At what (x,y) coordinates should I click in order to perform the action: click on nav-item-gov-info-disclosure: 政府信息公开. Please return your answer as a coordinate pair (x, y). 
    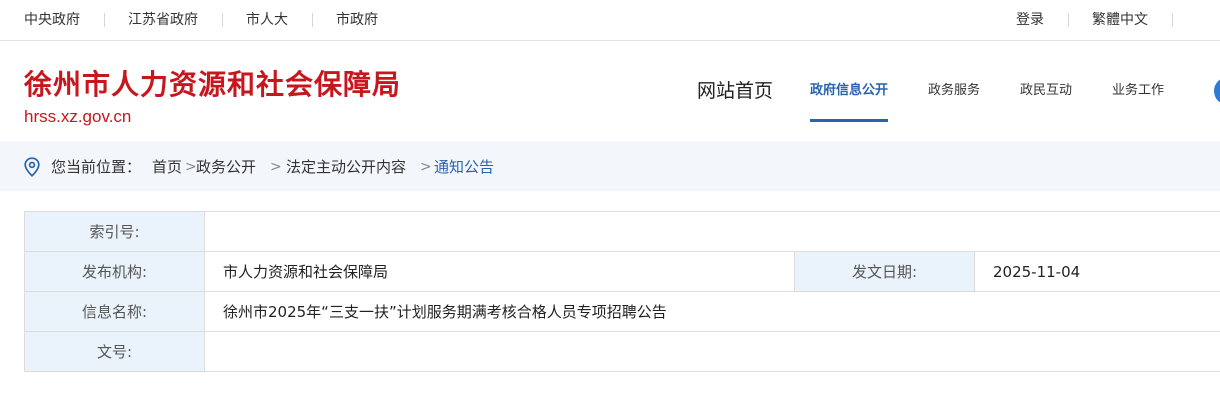
    Looking at the image, I should click on (849, 91).